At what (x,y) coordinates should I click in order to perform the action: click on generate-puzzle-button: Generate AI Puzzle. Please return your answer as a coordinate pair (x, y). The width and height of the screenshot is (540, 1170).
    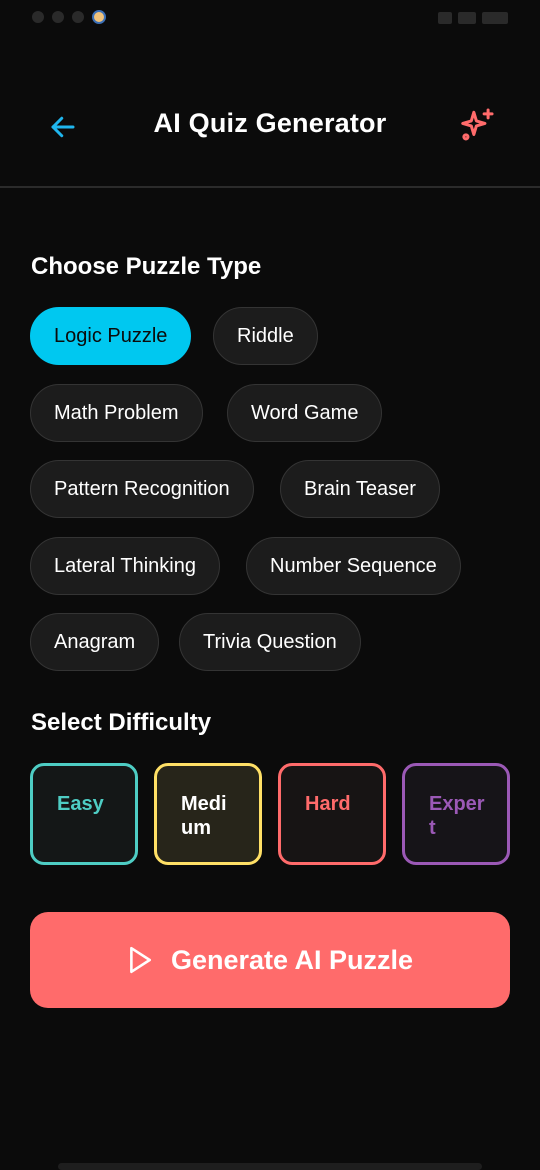
    Looking at the image, I should click on (270, 960).